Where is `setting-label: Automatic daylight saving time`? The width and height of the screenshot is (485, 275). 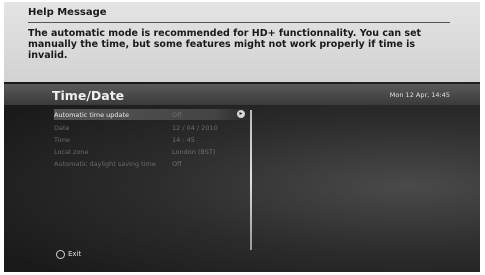
setting-label: Automatic daylight saving time is located at coordinates (105, 164).